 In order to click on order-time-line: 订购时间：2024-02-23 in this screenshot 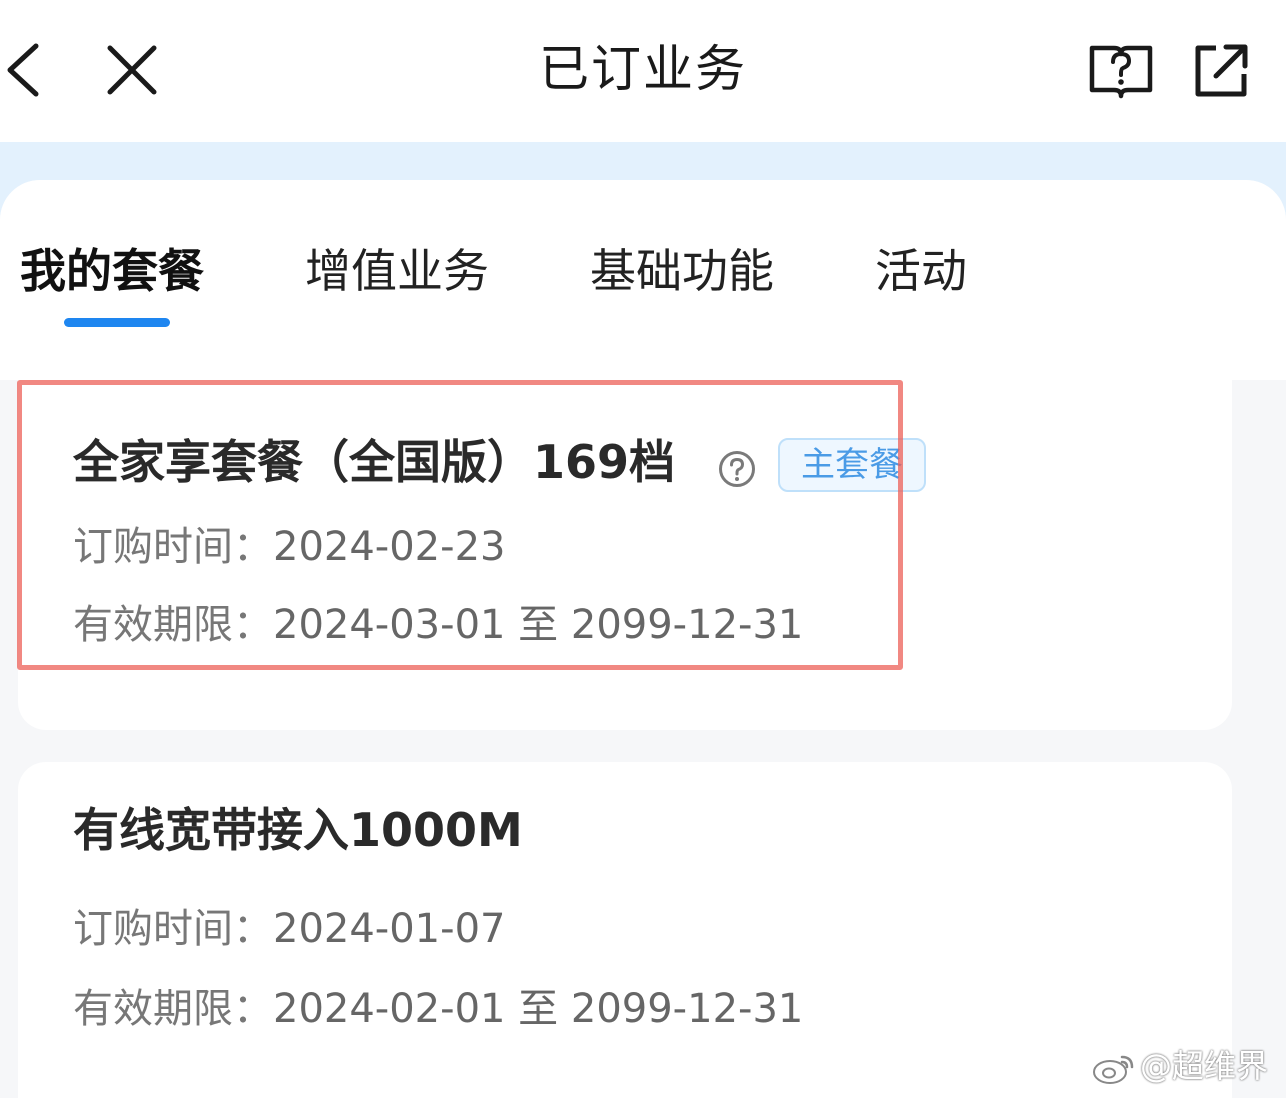, I will do `click(289, 547)`.